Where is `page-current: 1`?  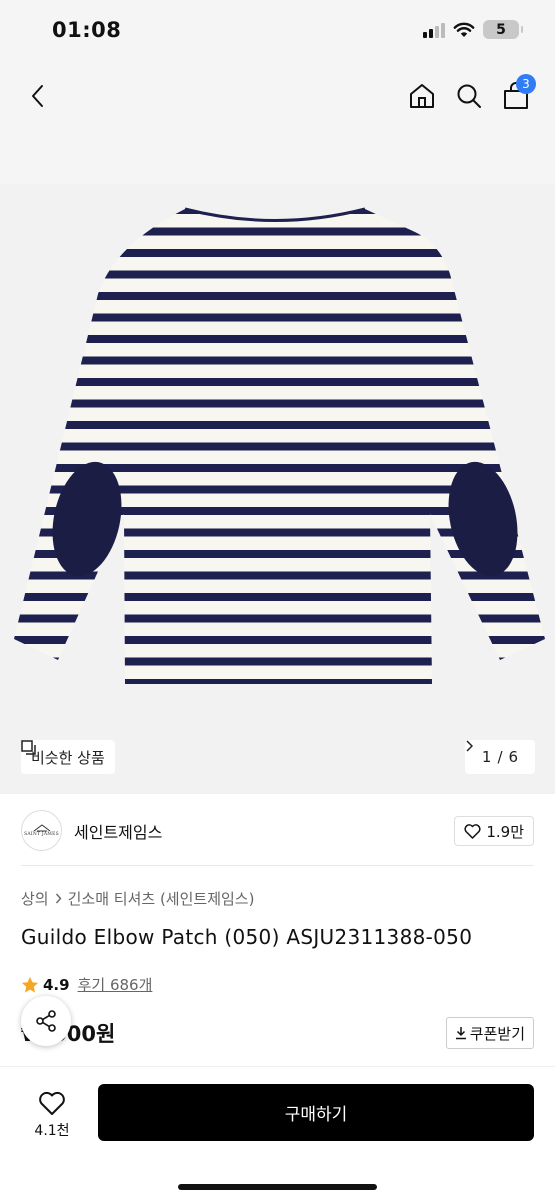
page-current: 1 is located at coordinates (486, 757).